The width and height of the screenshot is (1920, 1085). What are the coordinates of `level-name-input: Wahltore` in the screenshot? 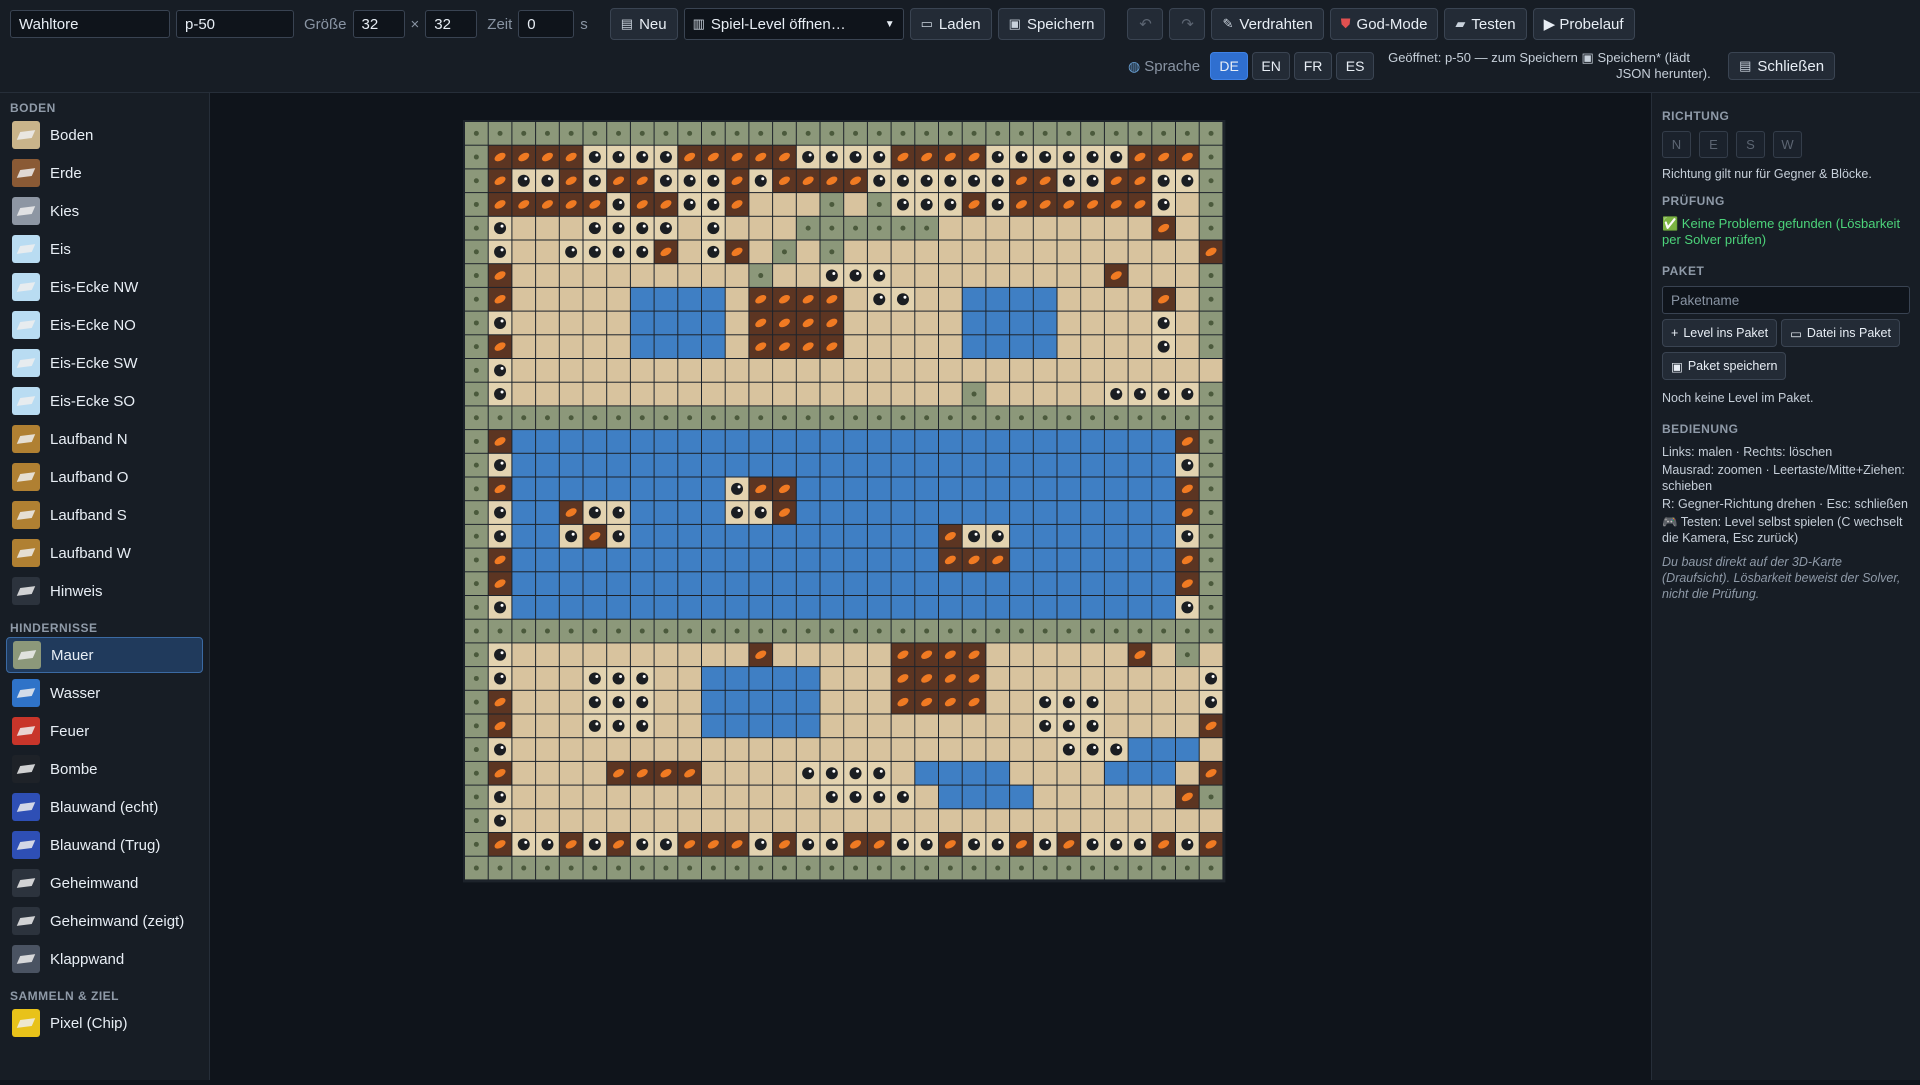 It's located at (90, 24).